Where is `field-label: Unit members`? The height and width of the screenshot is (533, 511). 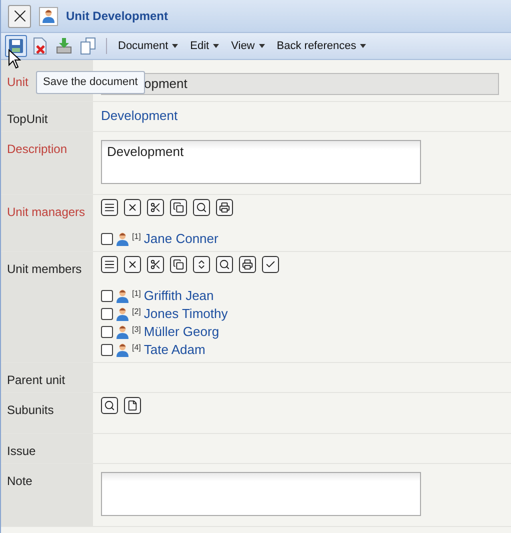
field-label: Unit members is located at coordinates (44, 269).